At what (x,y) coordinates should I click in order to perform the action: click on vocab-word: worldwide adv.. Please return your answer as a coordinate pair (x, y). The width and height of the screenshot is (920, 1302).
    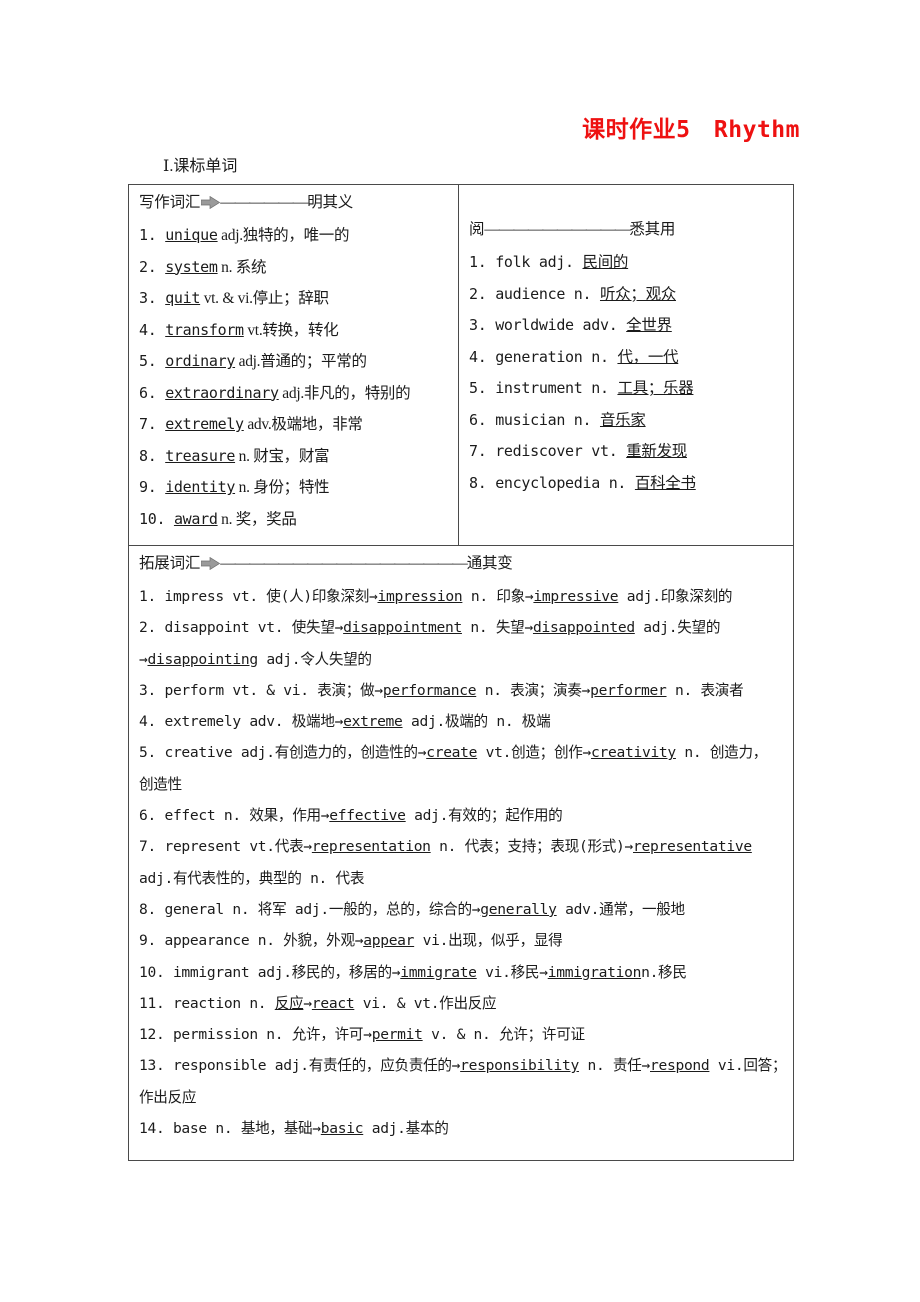
    Looking at the image, I should click on (561, 325).